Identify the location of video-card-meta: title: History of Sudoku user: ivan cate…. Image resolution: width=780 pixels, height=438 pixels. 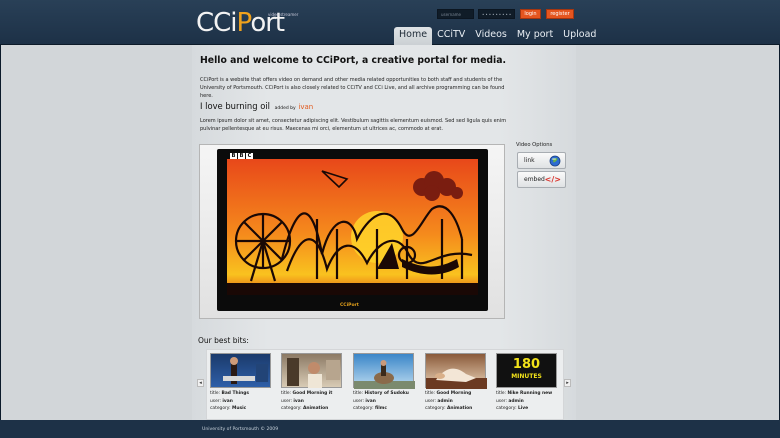
(381, 401).